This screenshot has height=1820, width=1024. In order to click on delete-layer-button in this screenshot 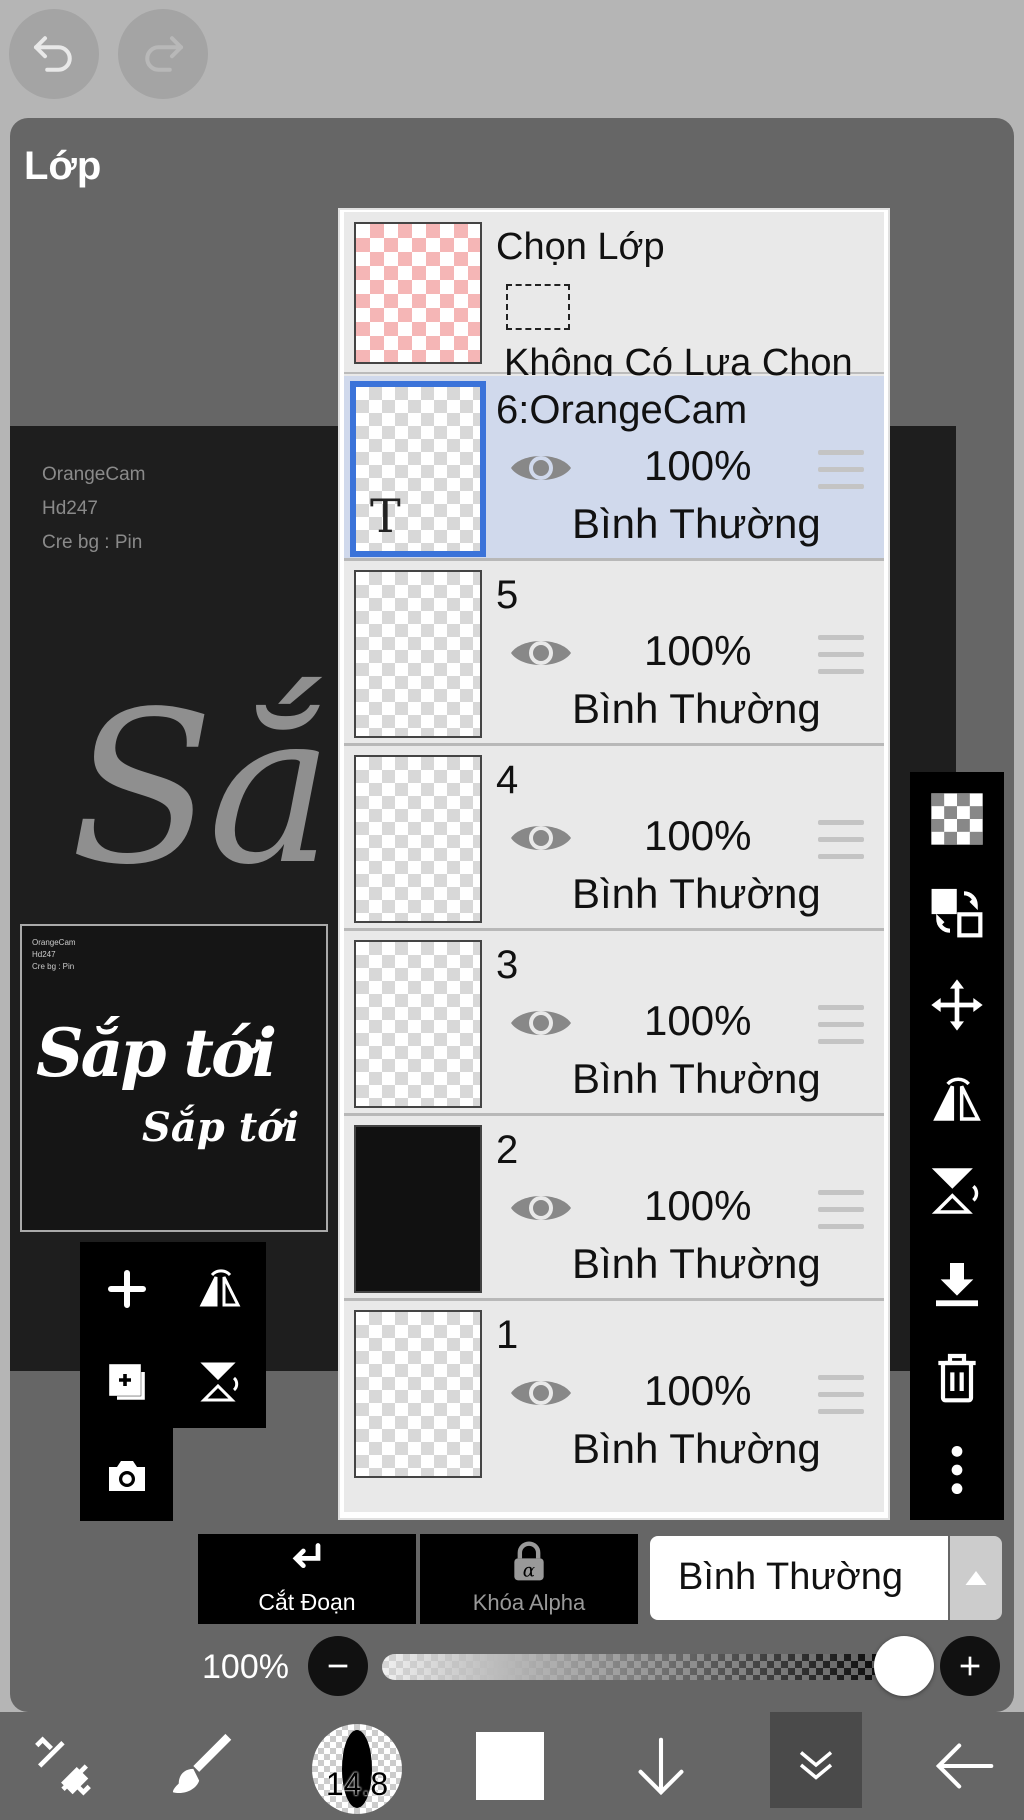, I will do `click(957, 1376)`.